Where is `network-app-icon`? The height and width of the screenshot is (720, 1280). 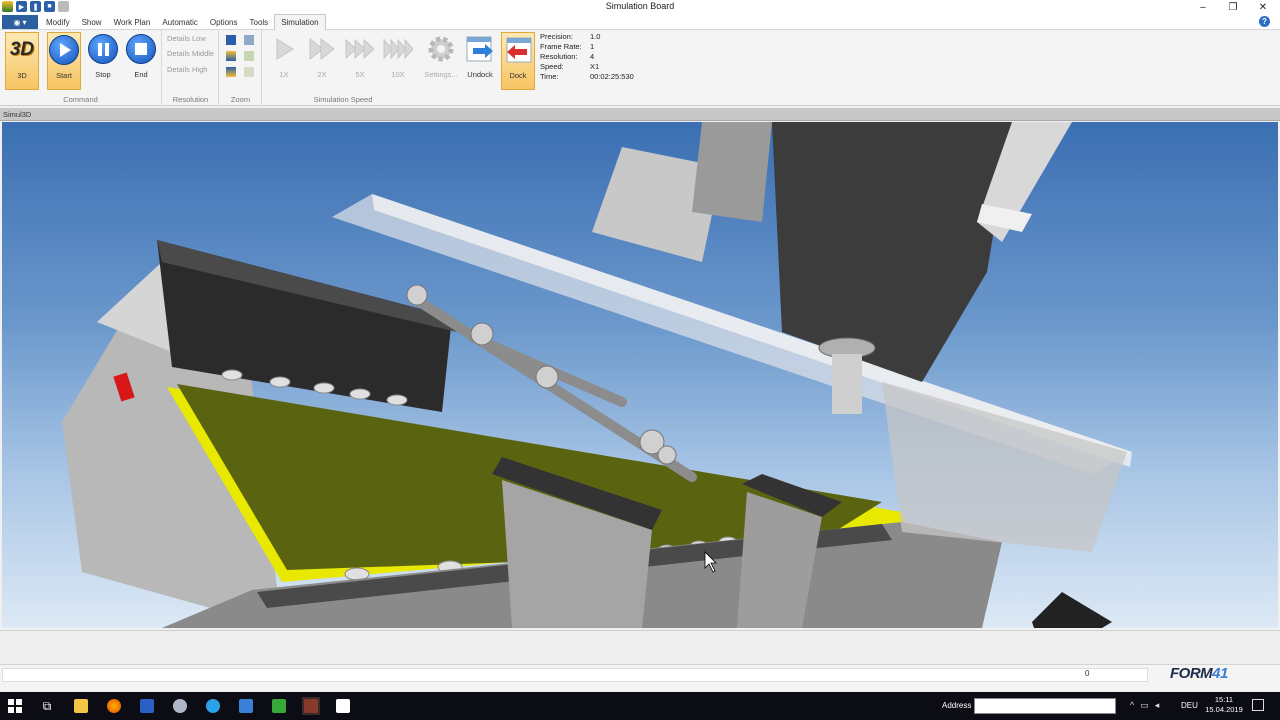
network-app-icon is located at coordinates (180, 706).